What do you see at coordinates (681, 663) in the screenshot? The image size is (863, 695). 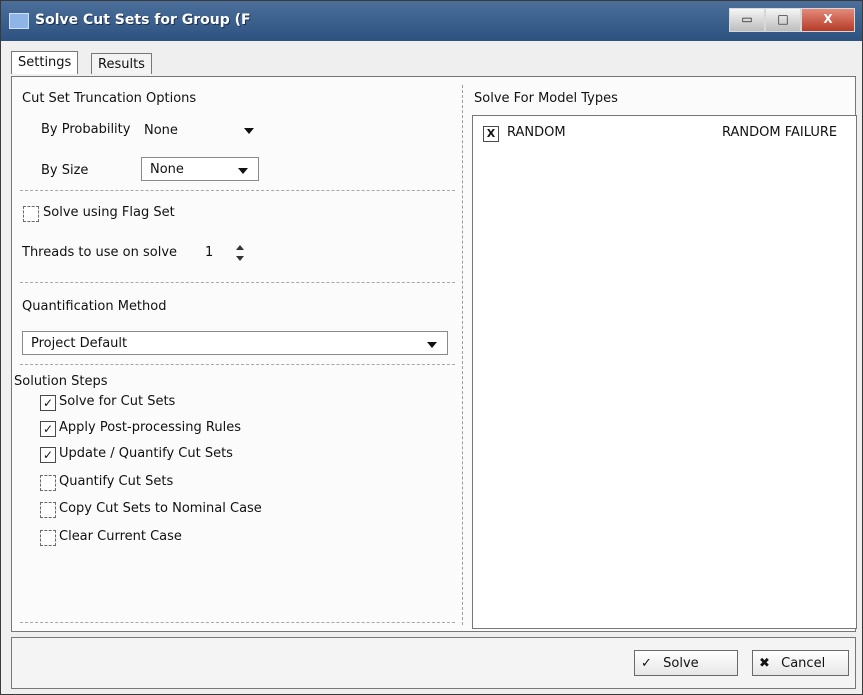 I see `solve-button-label: Solve` at bounding box center [681, 663].